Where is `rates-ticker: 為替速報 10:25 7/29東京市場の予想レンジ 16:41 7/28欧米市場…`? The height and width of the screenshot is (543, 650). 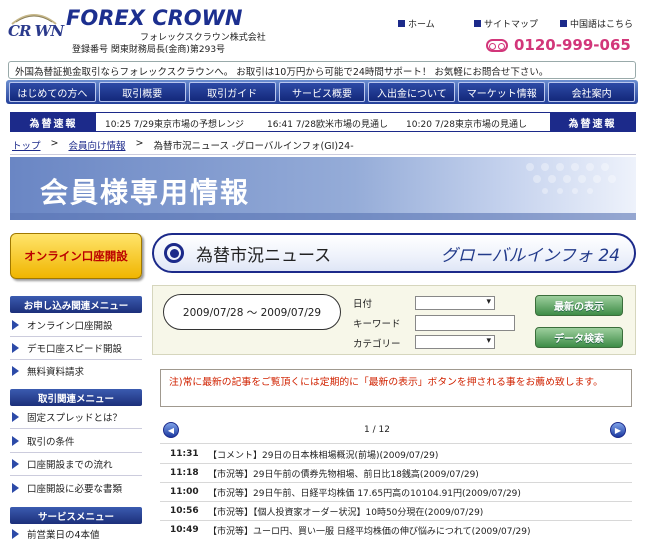 rates-ticker: 為替速報 10:25 7/29東京市場の予想レンジ 16:41 7/28欧米市場… is located at coordinates (323, 122).